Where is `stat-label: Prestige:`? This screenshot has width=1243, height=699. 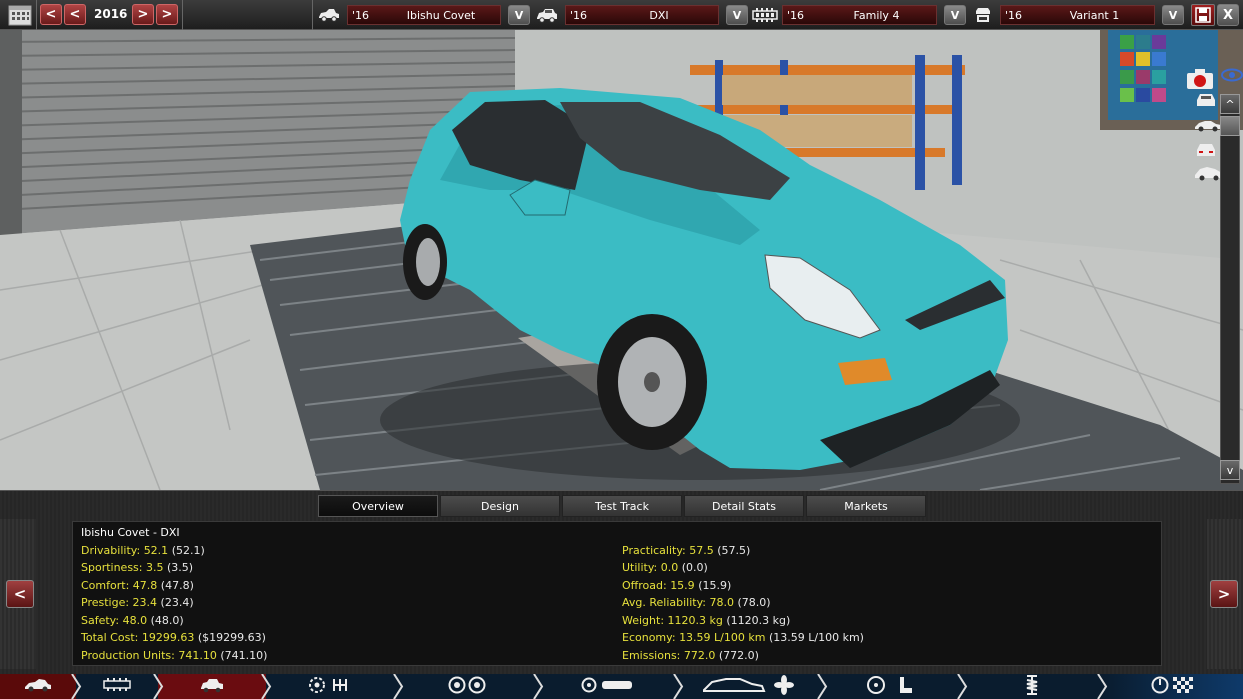
stat-label: Prestige: is located at coordinates (105, 602).